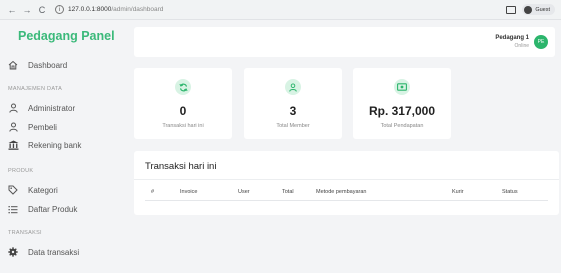 The width and height of the screenshot is (561, 273). I want to click on divider, so click(346, 179).